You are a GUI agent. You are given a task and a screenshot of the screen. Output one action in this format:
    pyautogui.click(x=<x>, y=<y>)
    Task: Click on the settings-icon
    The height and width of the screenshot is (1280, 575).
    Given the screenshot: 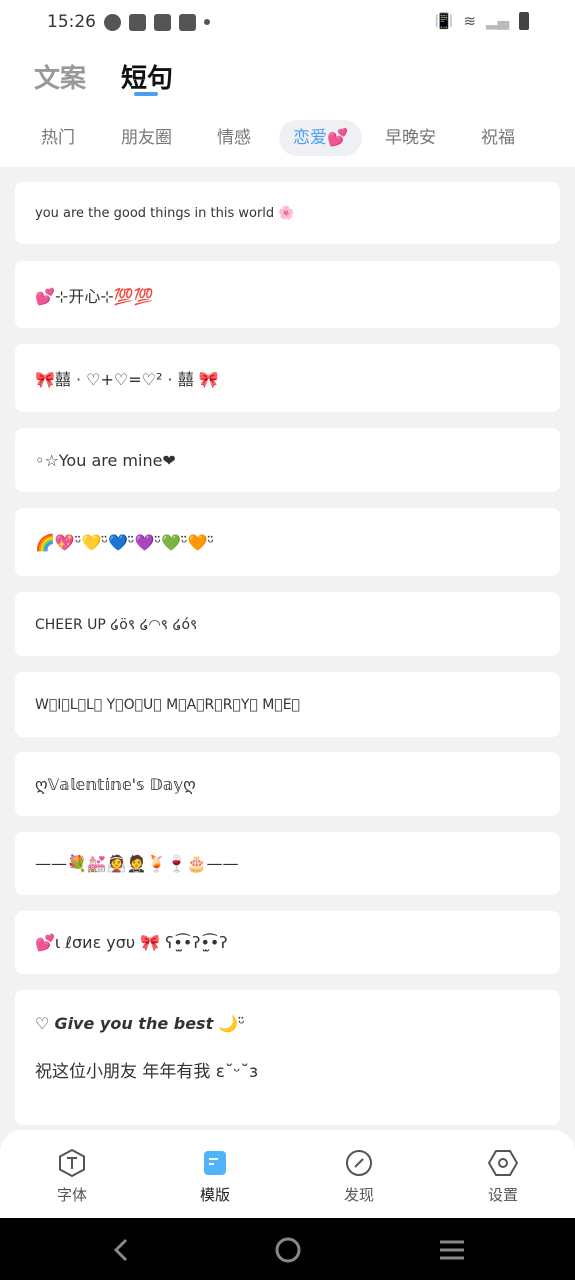 What is the action you would take?
    pyautogui.click(x=503, y=1163)
    